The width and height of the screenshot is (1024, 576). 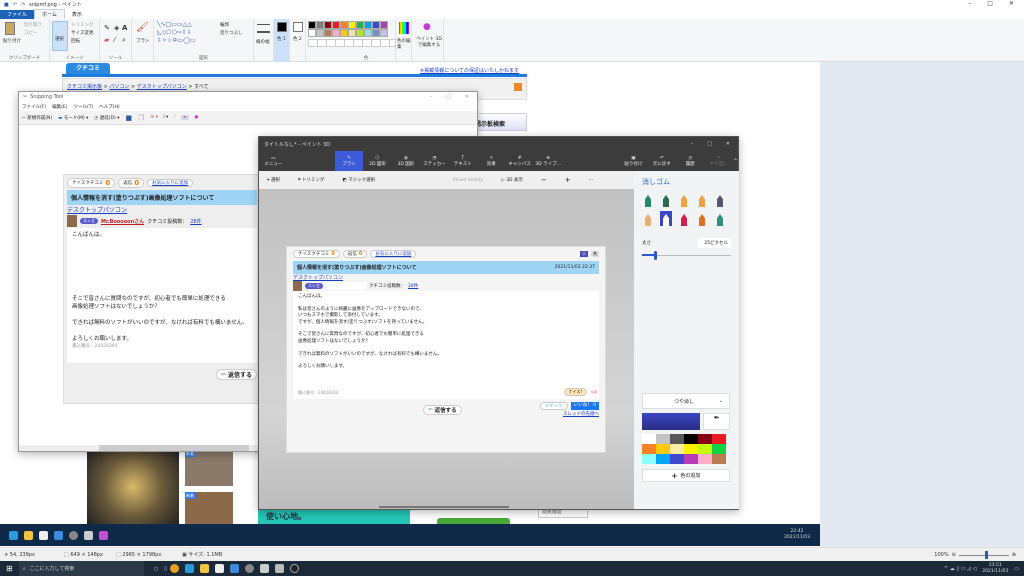 What do you see at coordinates (124, 40) in the screenshot?
I see `magnifier-icon: ⌕` at bounding box center [124, 40].